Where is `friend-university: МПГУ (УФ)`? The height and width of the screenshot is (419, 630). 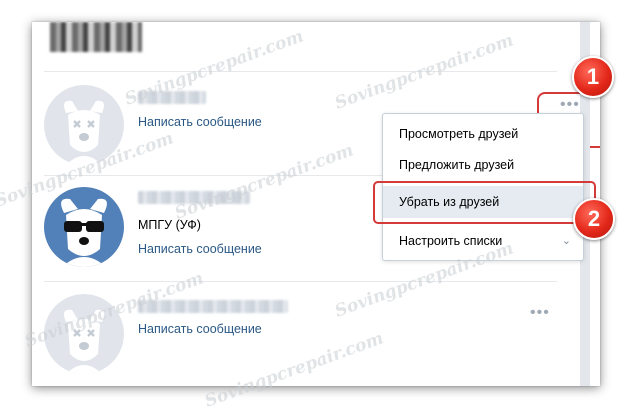 friend-university: МПГУ (УФ) is located at coordinates (169, 225).